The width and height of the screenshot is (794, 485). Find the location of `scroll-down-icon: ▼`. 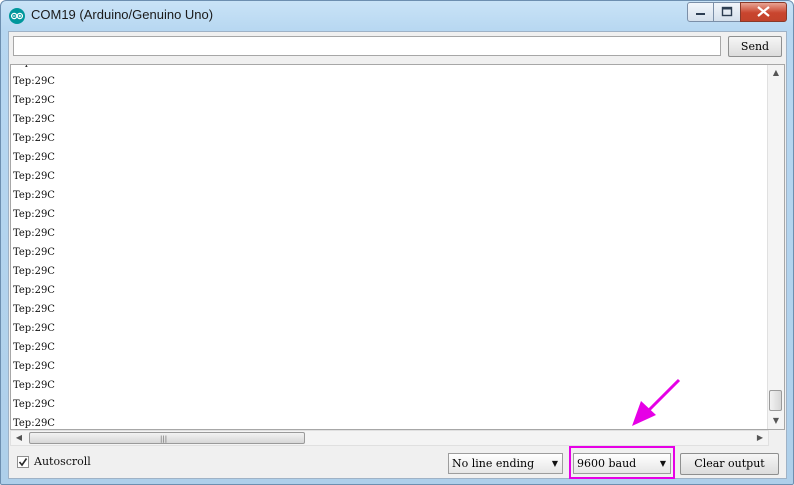

scroll-down-icon: ▼ is located at coordinates (776, 421).